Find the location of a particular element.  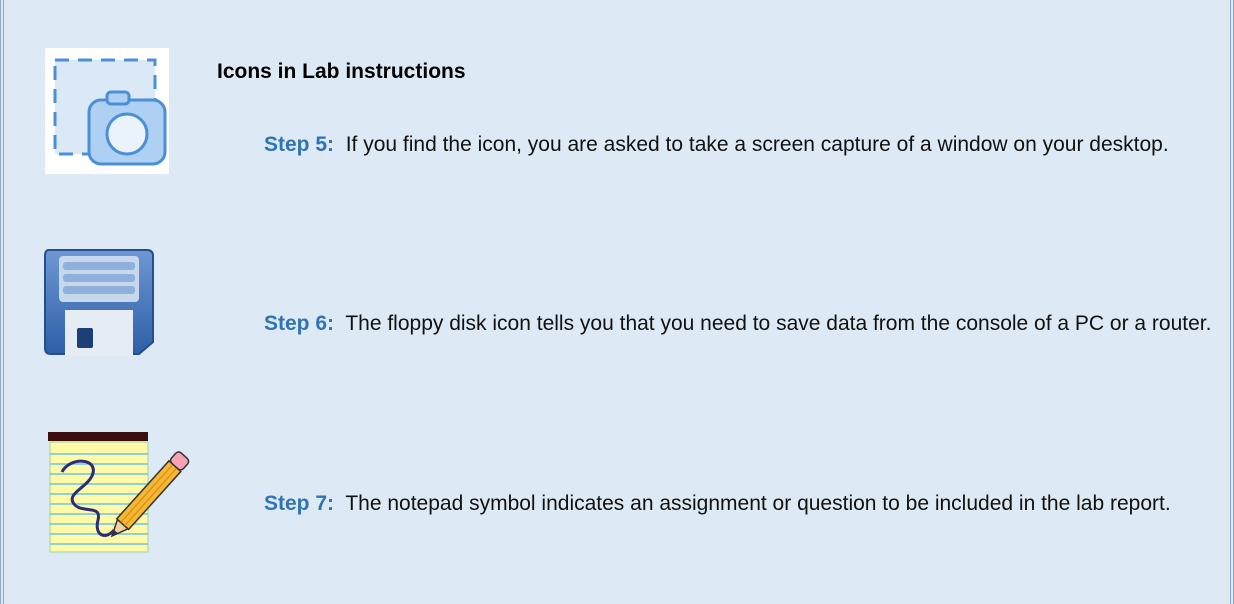

notepad-pencil-icon is located at coordinates (119, 492).